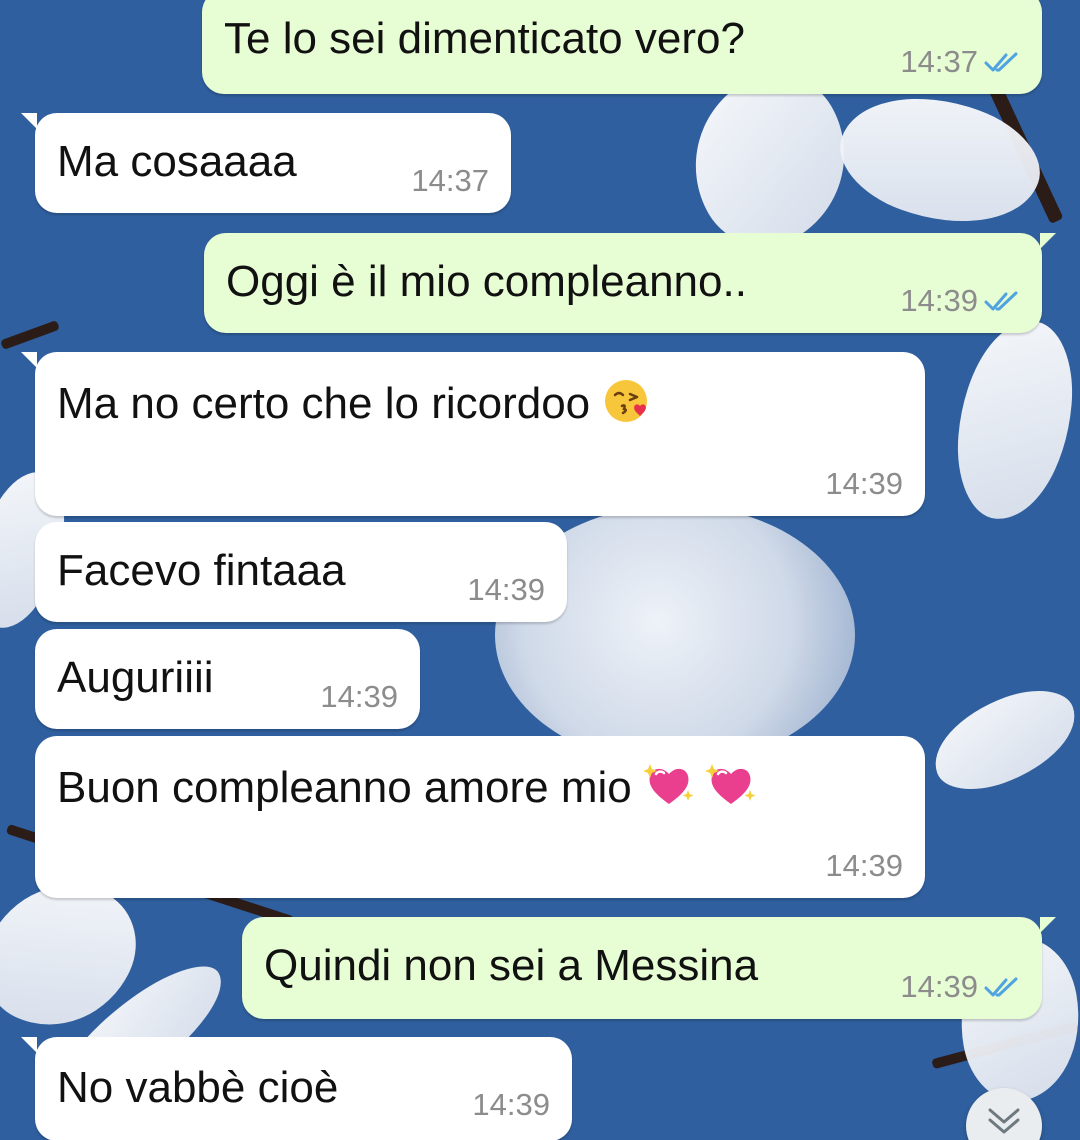 Image resolution: width=1080 pixels, height=1140 pixels. I want to click on face-blowing-kiss-emoji-icon, so click(626, 401).